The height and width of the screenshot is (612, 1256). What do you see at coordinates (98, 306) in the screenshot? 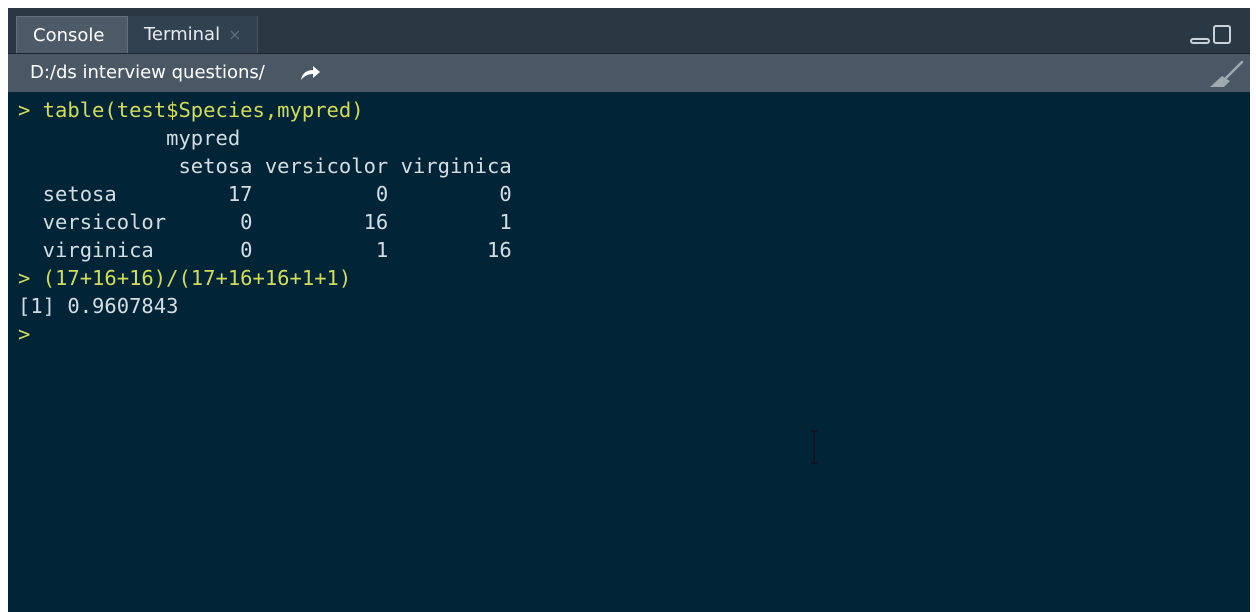
I see `console-output-line: [1] 0.9607843` at bounding box center [98, 306].